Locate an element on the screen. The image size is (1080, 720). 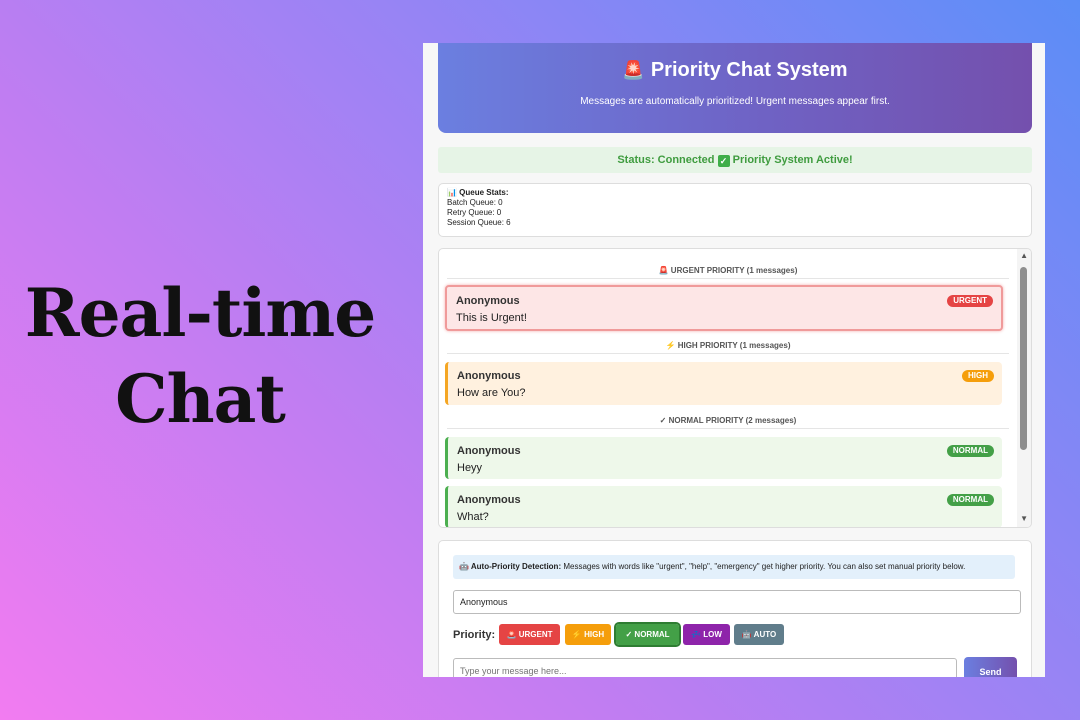
priority-auto-button: 🤖 AUTO is located at coordinates (759, 634).